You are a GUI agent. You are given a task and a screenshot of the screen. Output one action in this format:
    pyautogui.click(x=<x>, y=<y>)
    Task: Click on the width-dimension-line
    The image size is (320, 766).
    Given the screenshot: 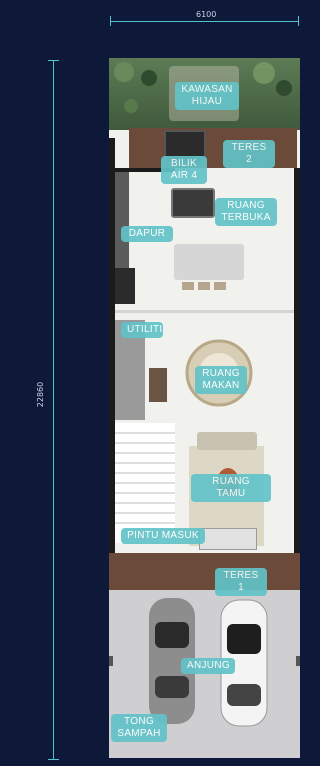 What is the action you would take?
    pyautogui.click(x=204, y=21)
    